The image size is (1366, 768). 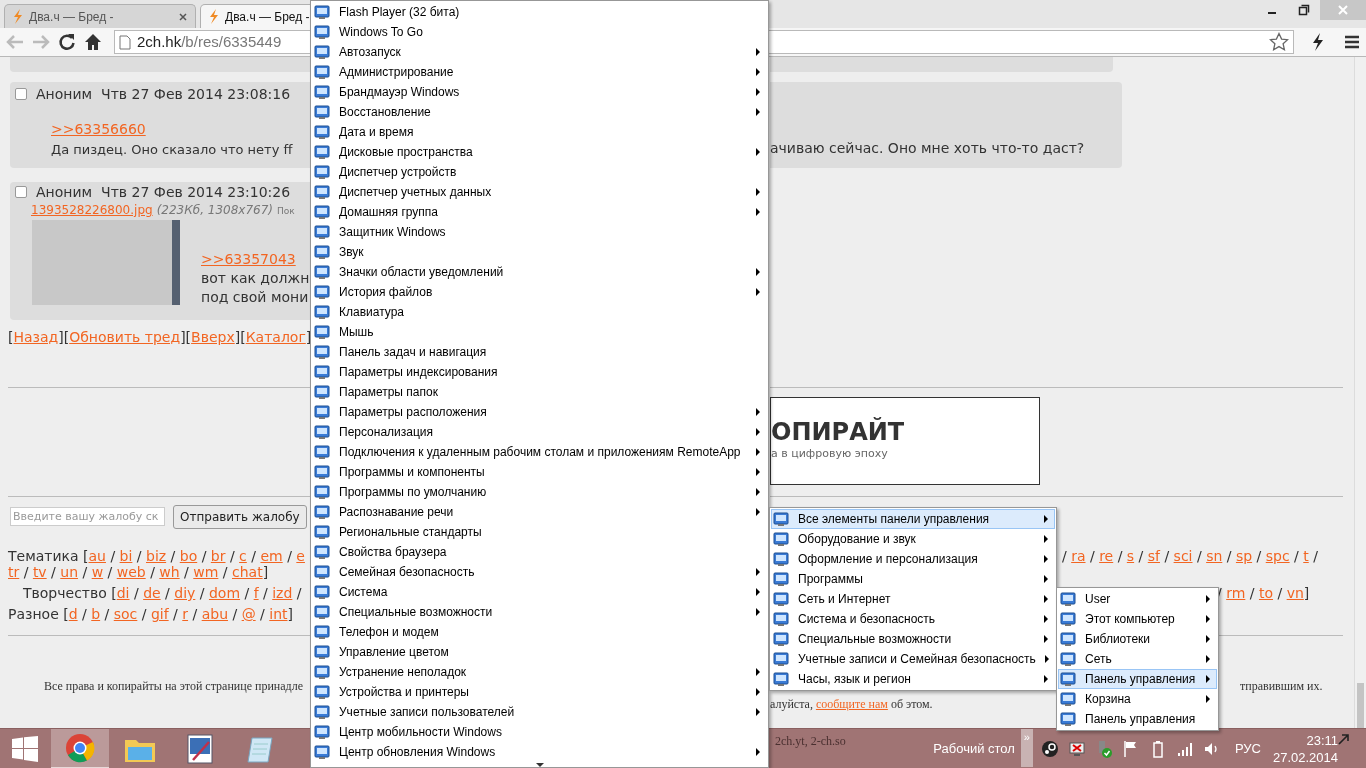 What do you see at coordinates (255, 278) in the screenshot?
I see `post-text: вот как должн` at bounding box center [255, 278].